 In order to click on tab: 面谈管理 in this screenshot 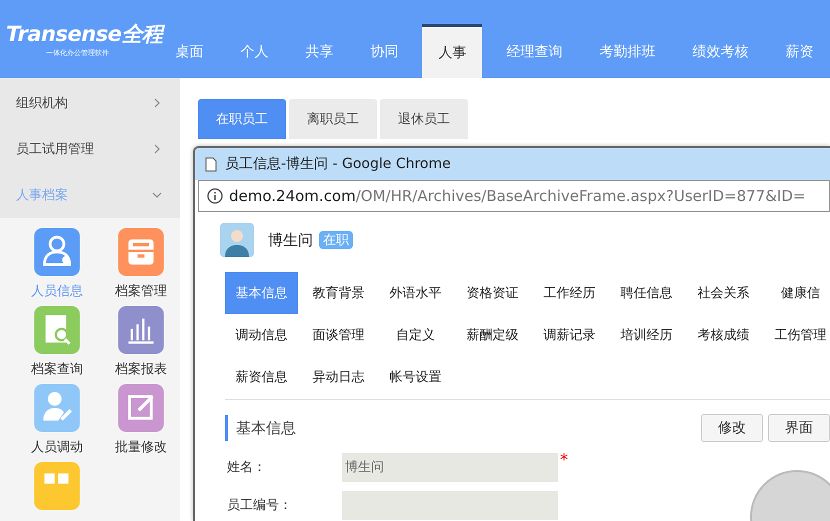, I will do `click(338, 335)`.